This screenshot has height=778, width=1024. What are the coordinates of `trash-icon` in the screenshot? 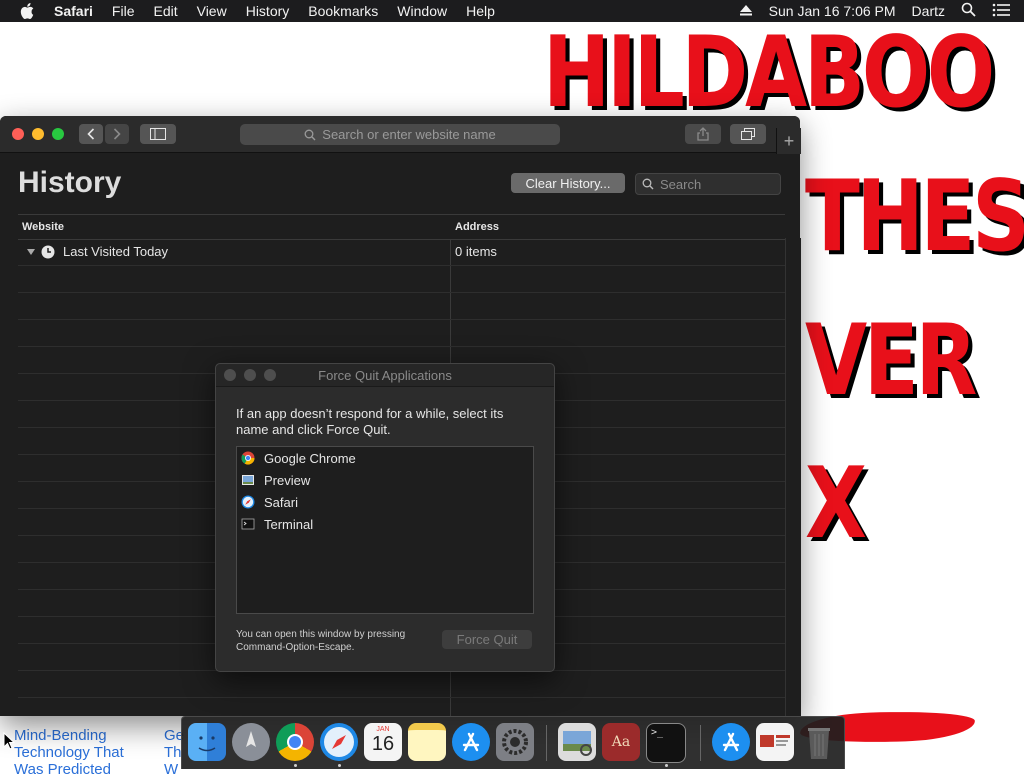 It's located at (819, 742).